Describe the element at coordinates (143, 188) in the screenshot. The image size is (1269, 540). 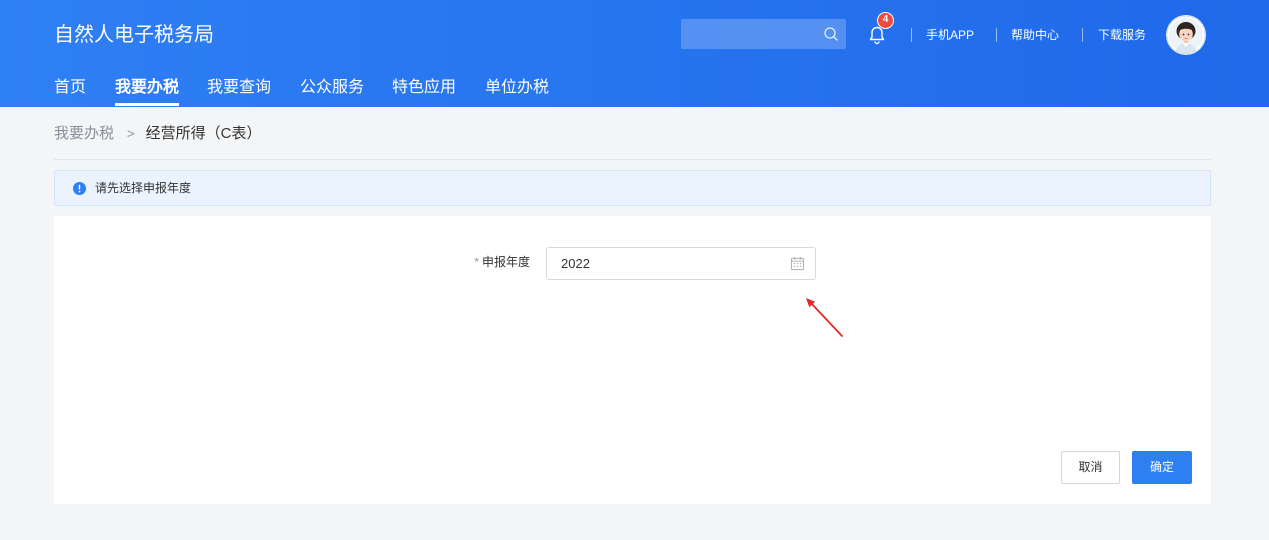
I see `alert-message: 请先选择申报年度` at that location.